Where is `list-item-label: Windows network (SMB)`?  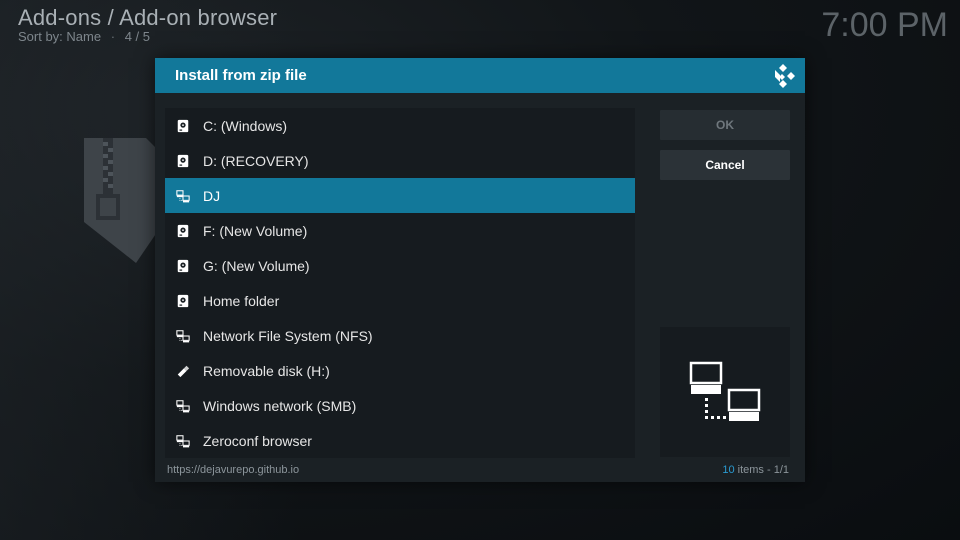 list-item-label: Windows network (SMB) is located at coordinates (280, 405).